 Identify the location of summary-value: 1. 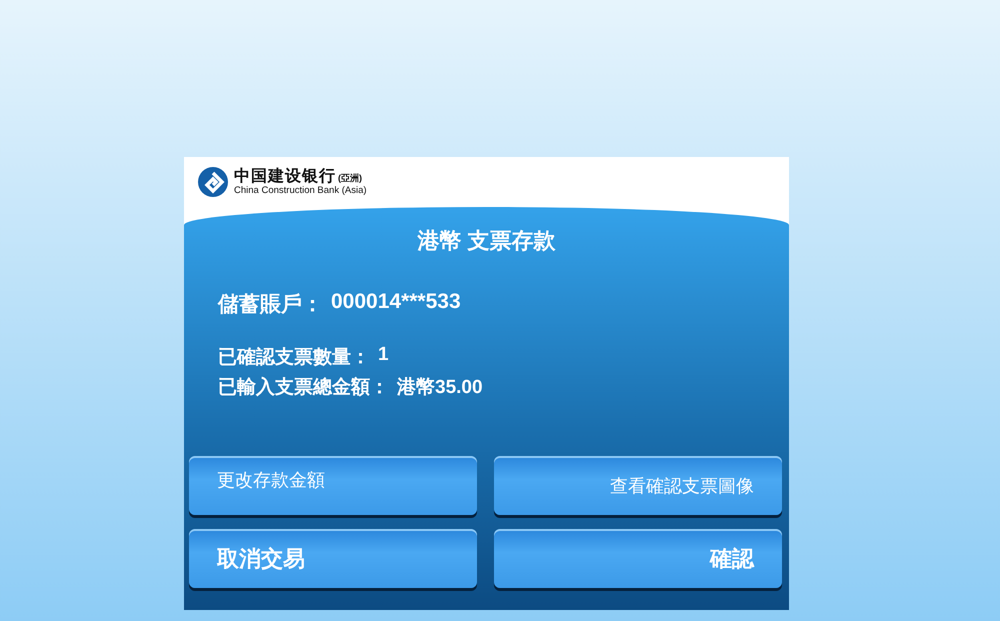
(383, 355).